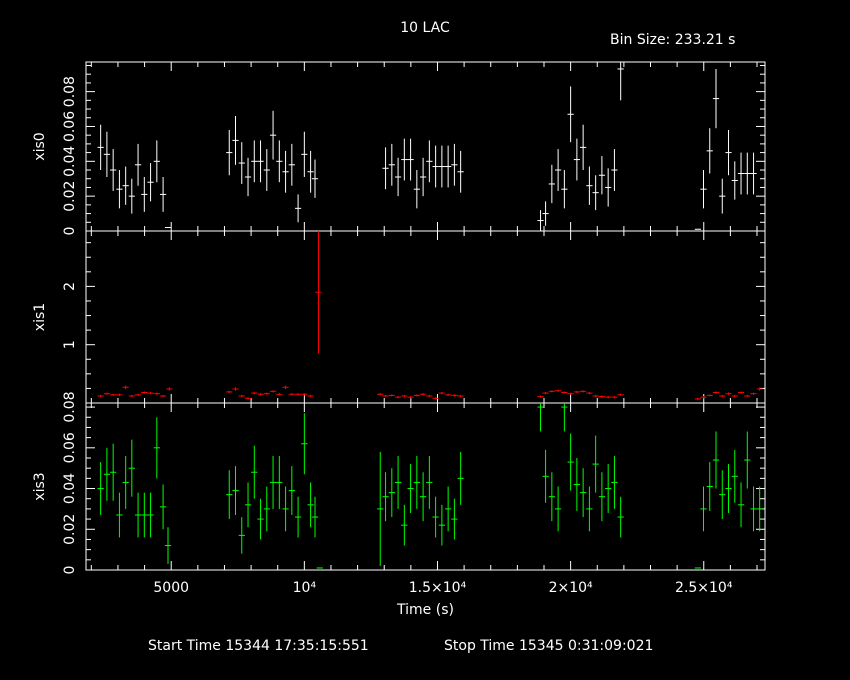  I want to click on start-time-label: Start Time 15344 17:35:15:551, so click(258, 646).